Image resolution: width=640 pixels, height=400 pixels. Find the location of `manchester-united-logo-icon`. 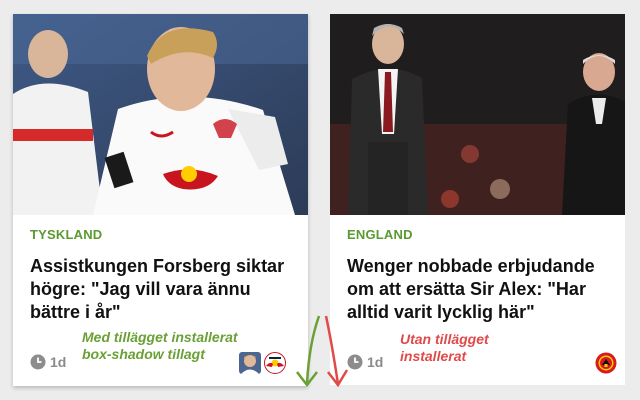

manchester-united-logo-icon is located at coordinates (606, 363).